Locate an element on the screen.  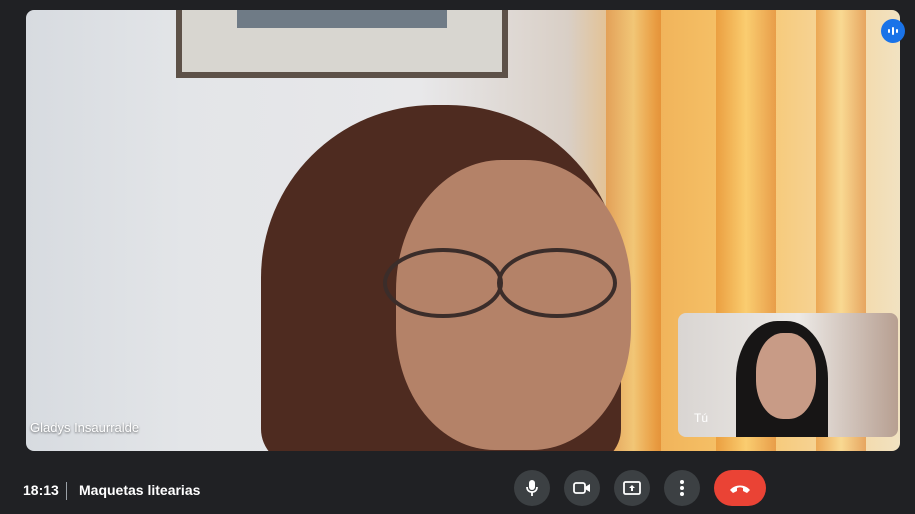
speaking-indicator-icon is located at coordinates (893, 31).